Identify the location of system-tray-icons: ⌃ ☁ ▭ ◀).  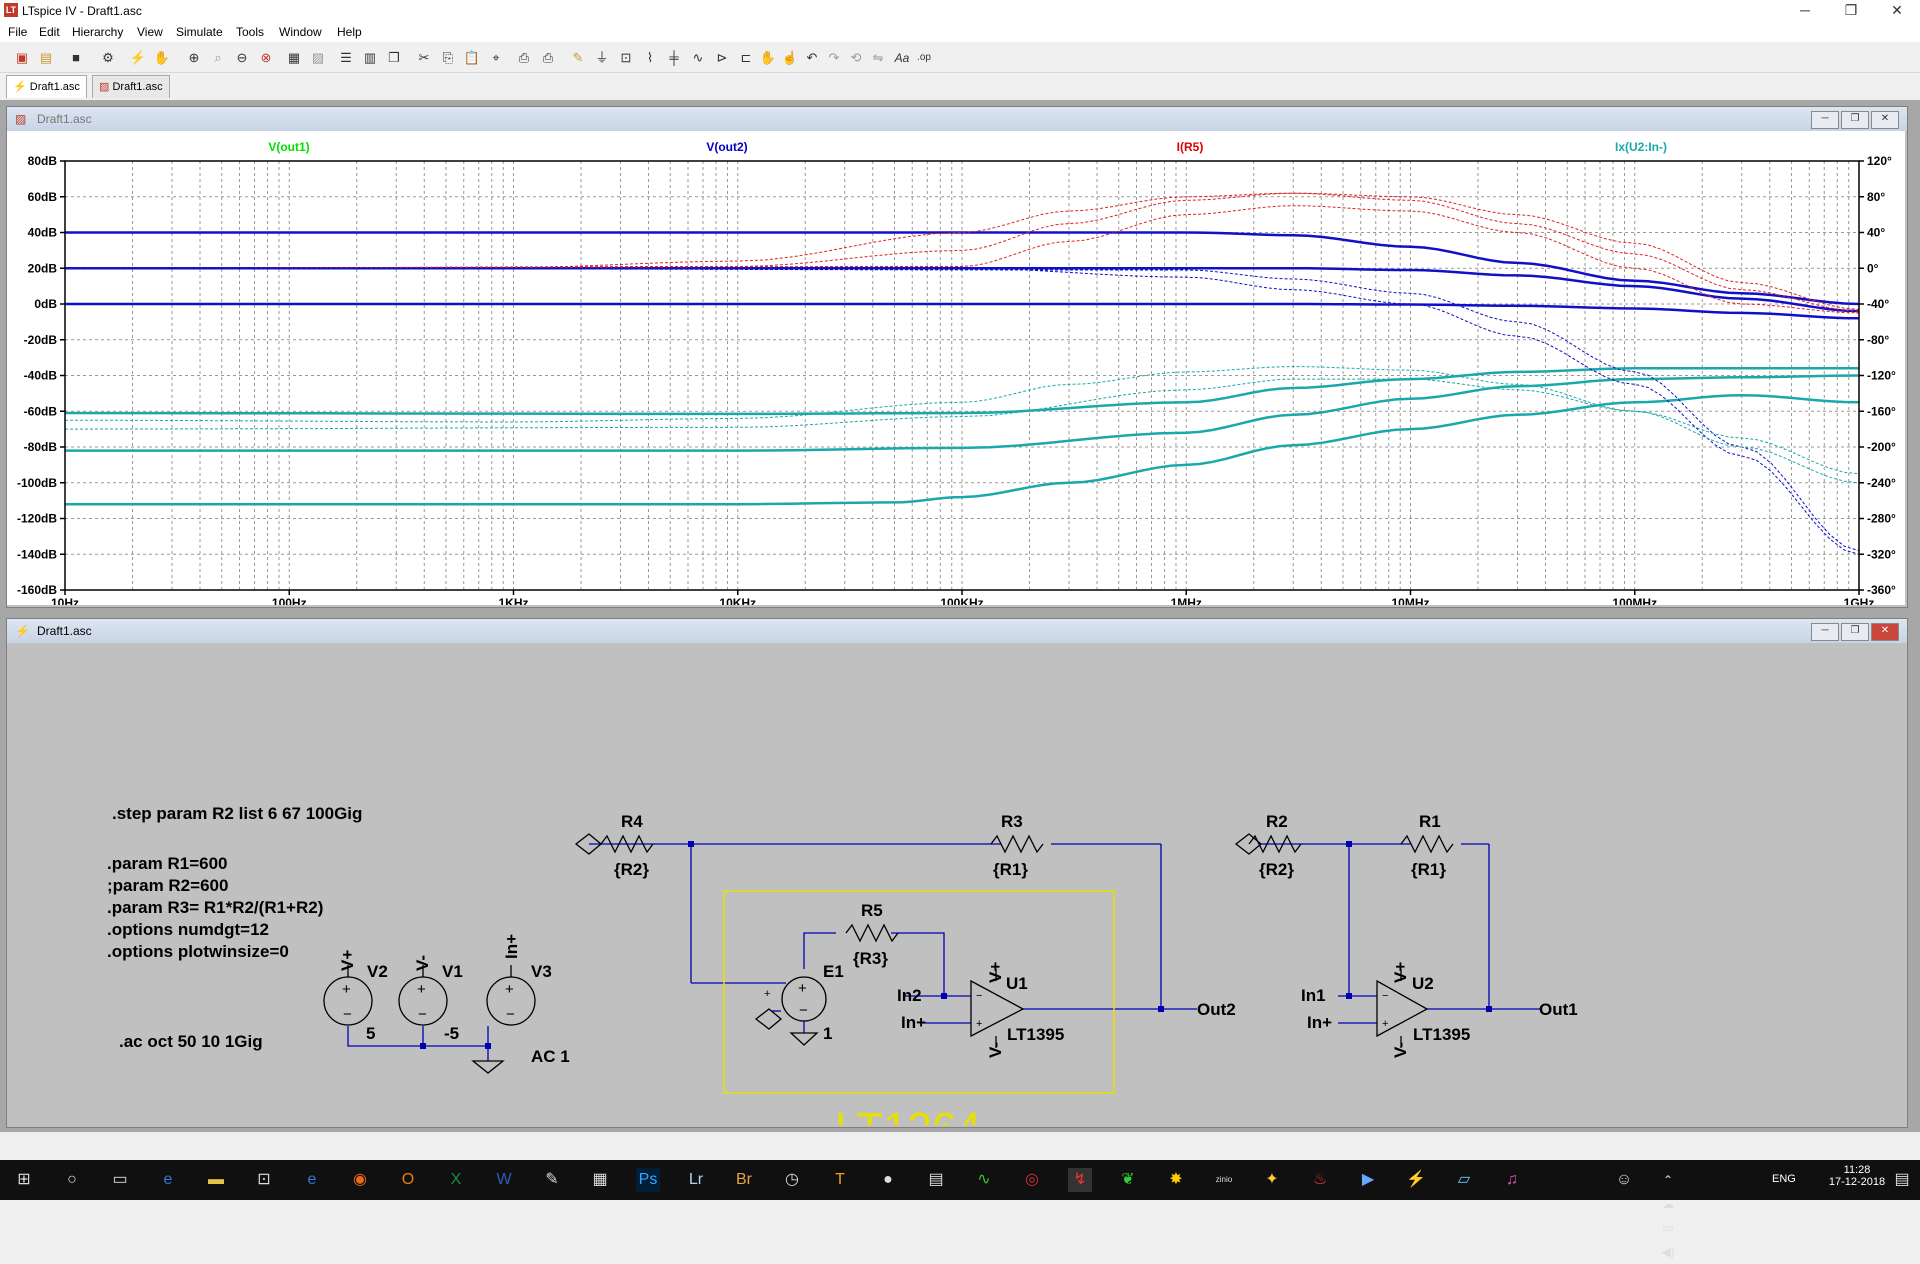
(1668, 1213).